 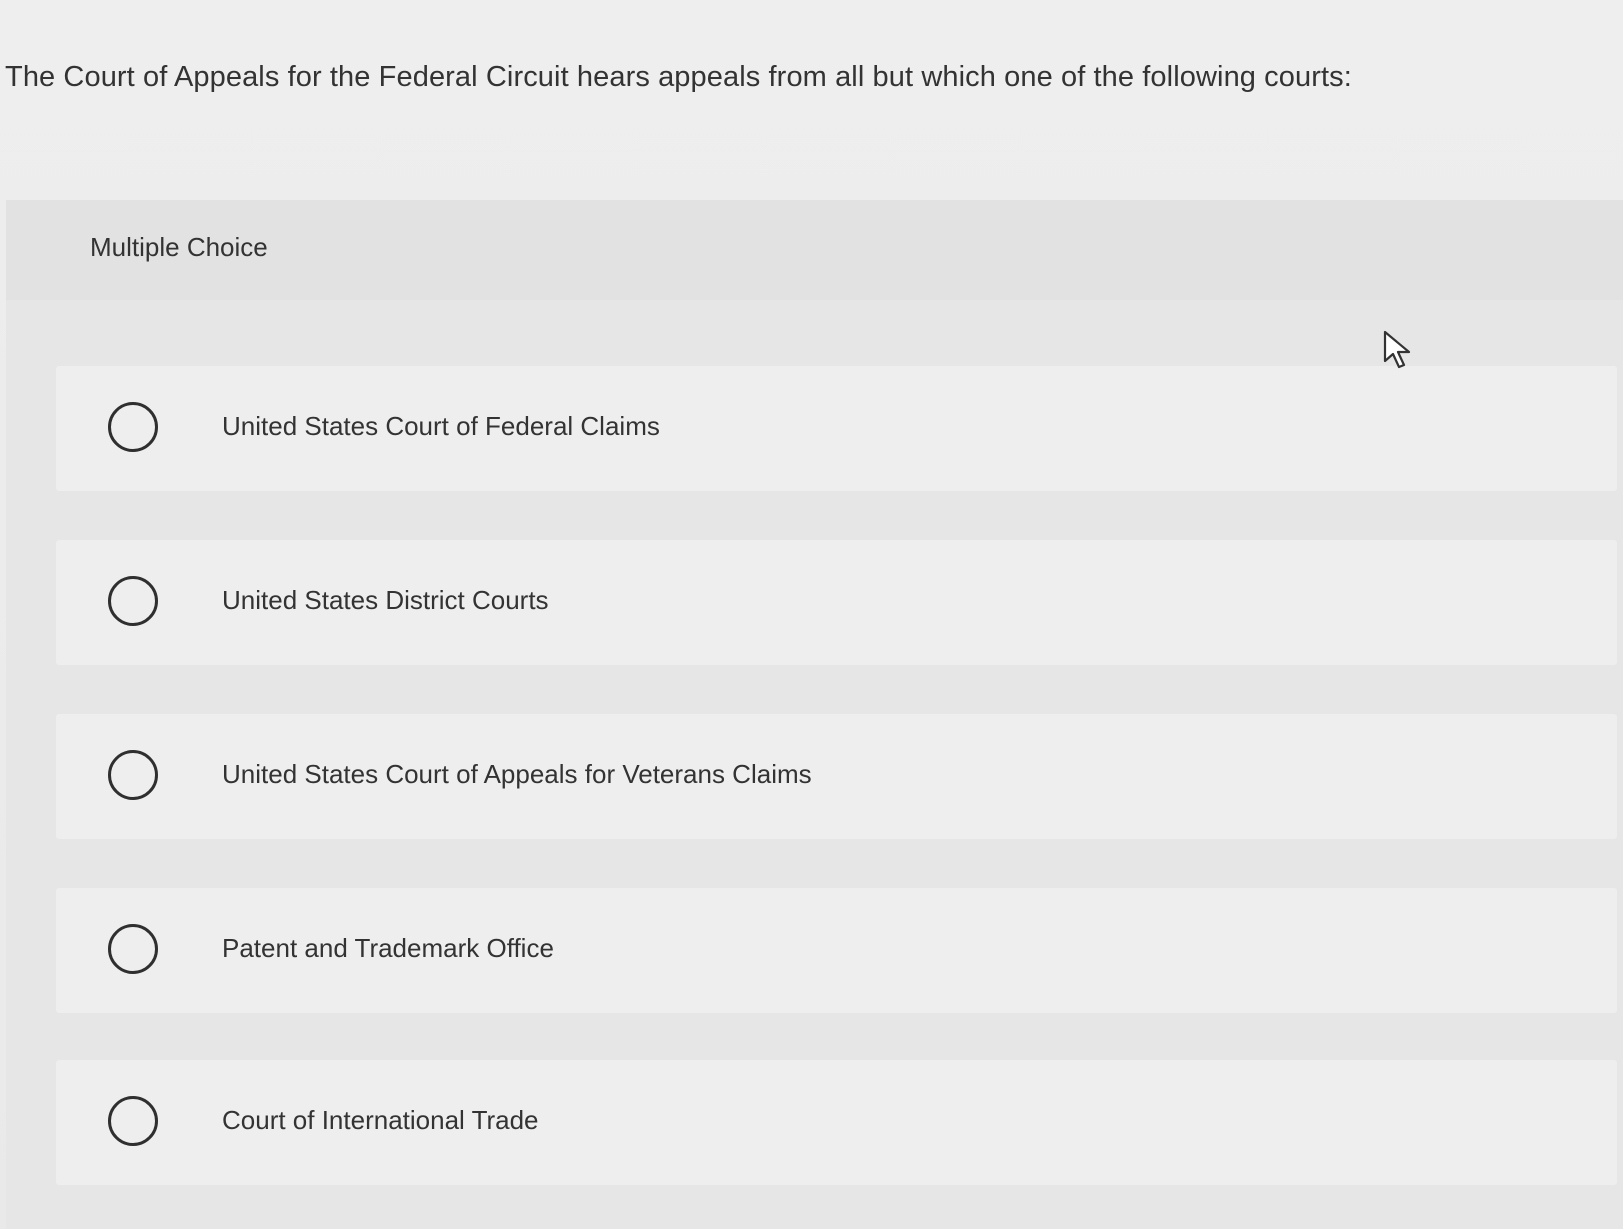 I want to click on answer-option-district-courts: United States District Courts, so click(x=836, y=602).